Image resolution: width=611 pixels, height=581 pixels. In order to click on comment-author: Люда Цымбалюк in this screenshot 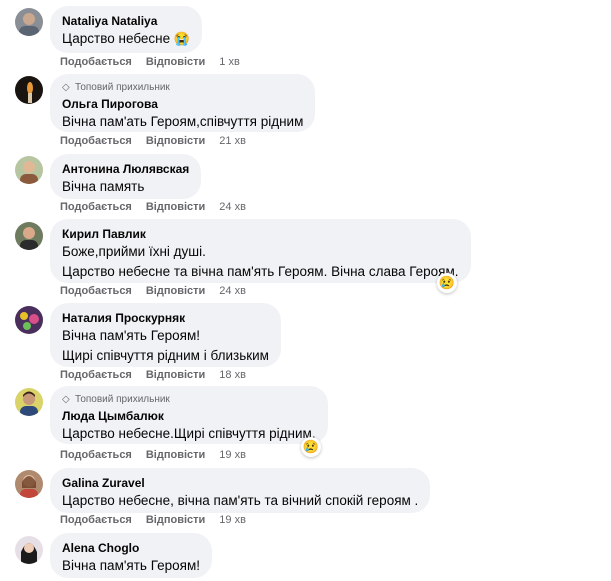, I will do `click(189, 416)`.